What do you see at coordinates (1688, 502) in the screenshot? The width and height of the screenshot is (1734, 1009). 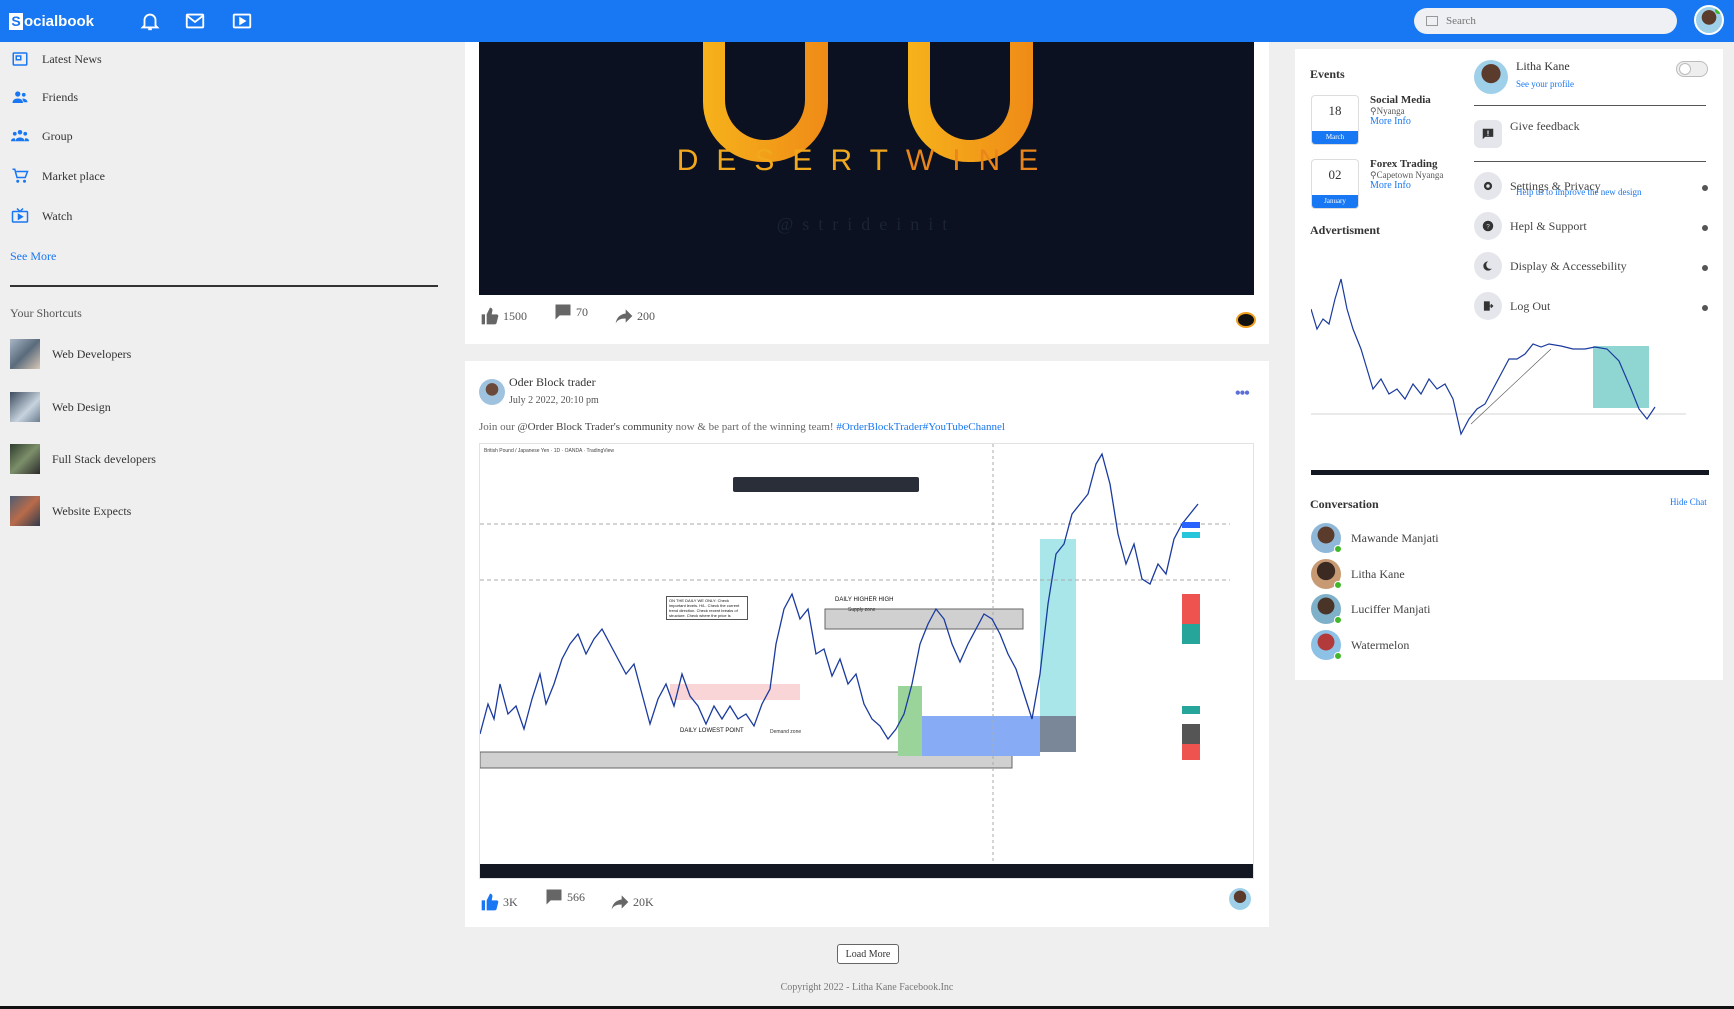 I see `hide-chat-link: Hide Chat` at bounding box center [1688, 502].